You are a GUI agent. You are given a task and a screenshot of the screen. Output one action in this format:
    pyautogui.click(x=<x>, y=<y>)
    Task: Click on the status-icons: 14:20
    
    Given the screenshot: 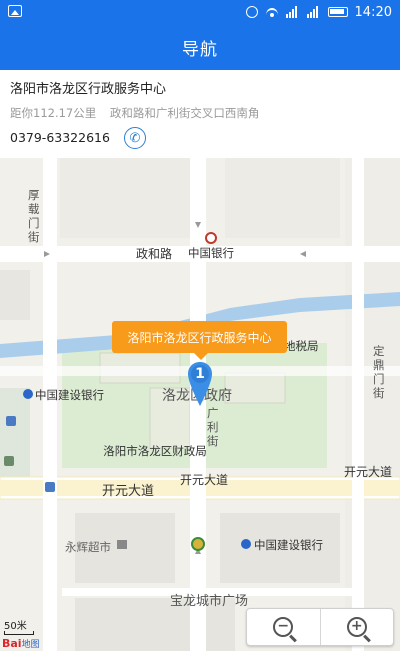 What is the action you would take?
    pyautogui.click(x=318, y=12)
    